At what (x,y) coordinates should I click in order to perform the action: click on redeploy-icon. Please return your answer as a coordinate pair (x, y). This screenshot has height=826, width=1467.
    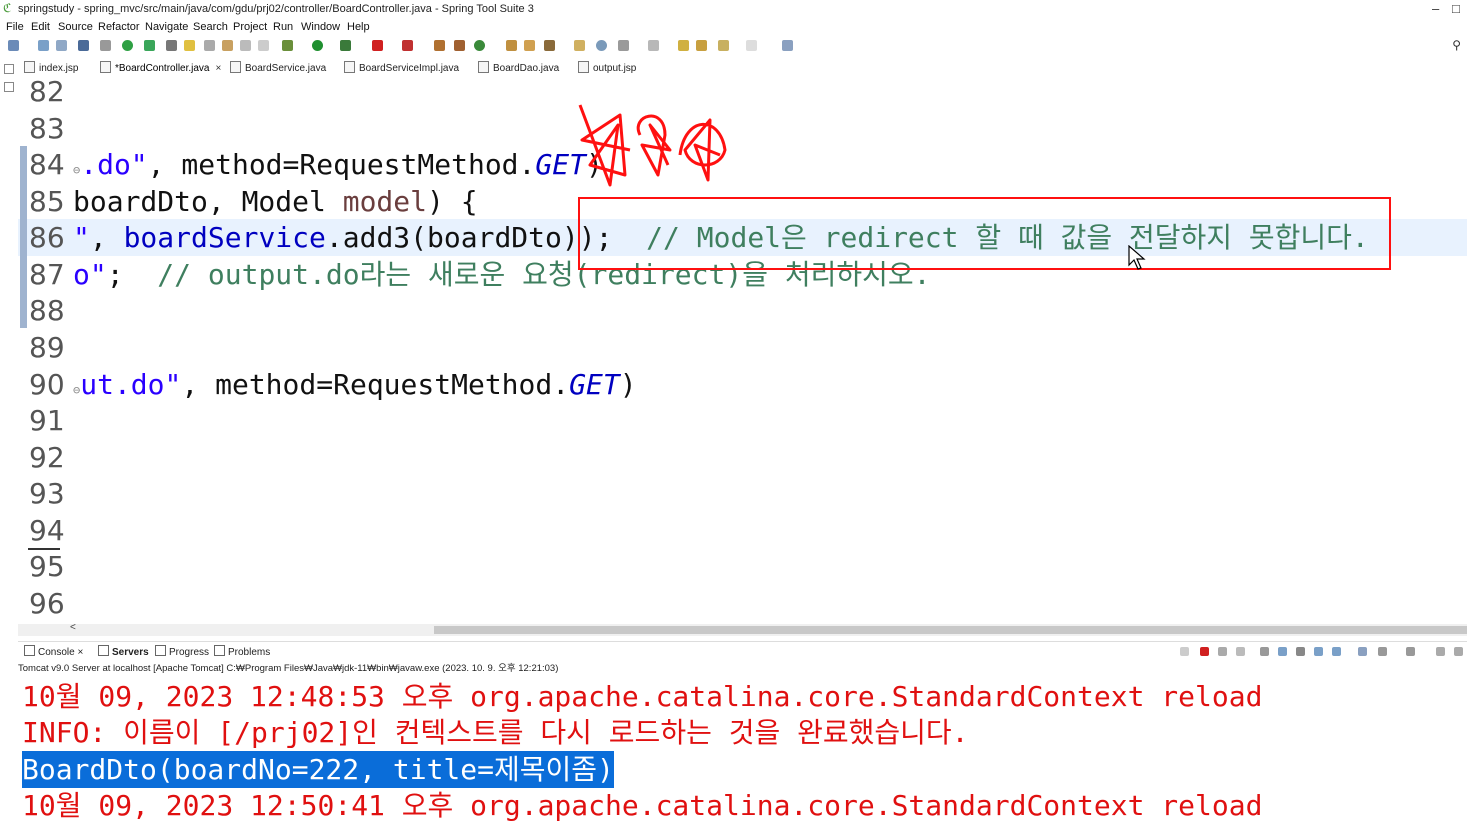
    Looking at the image, I should click on (1184, 651).